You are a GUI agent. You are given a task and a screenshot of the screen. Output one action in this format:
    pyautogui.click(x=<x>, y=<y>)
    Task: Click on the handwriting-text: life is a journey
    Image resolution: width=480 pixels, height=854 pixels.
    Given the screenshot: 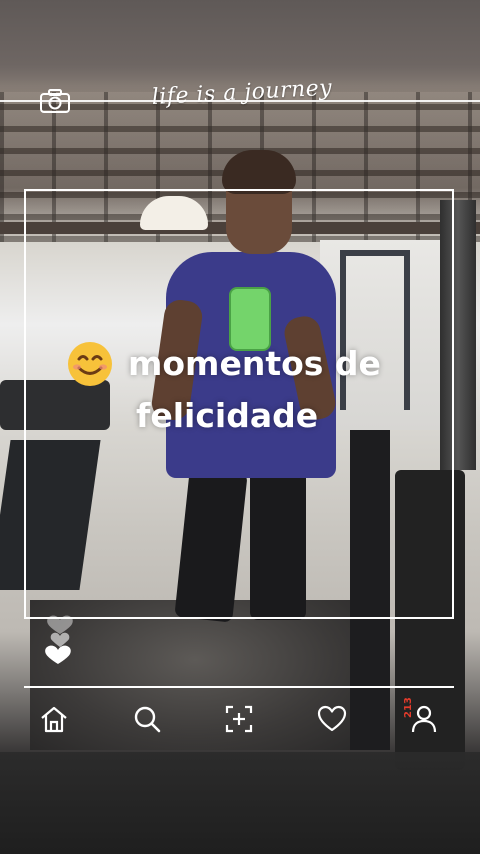 What is the action you would take?
    pyautogui.click(x=242, y=92)
    